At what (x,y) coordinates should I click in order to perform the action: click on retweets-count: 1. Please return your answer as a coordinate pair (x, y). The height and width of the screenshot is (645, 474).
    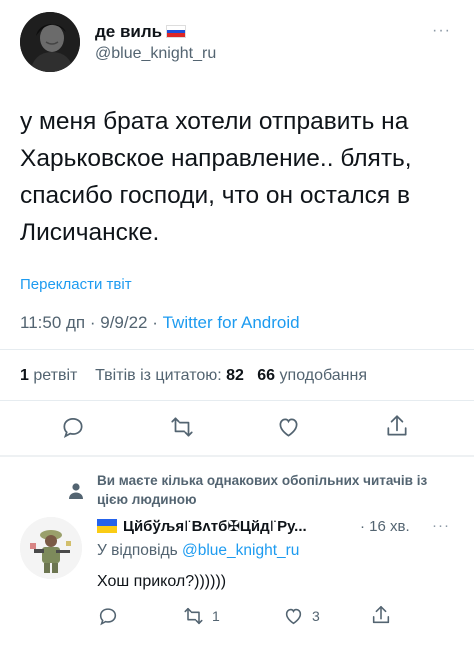
    Looking at the image, I should click on (24, 375).